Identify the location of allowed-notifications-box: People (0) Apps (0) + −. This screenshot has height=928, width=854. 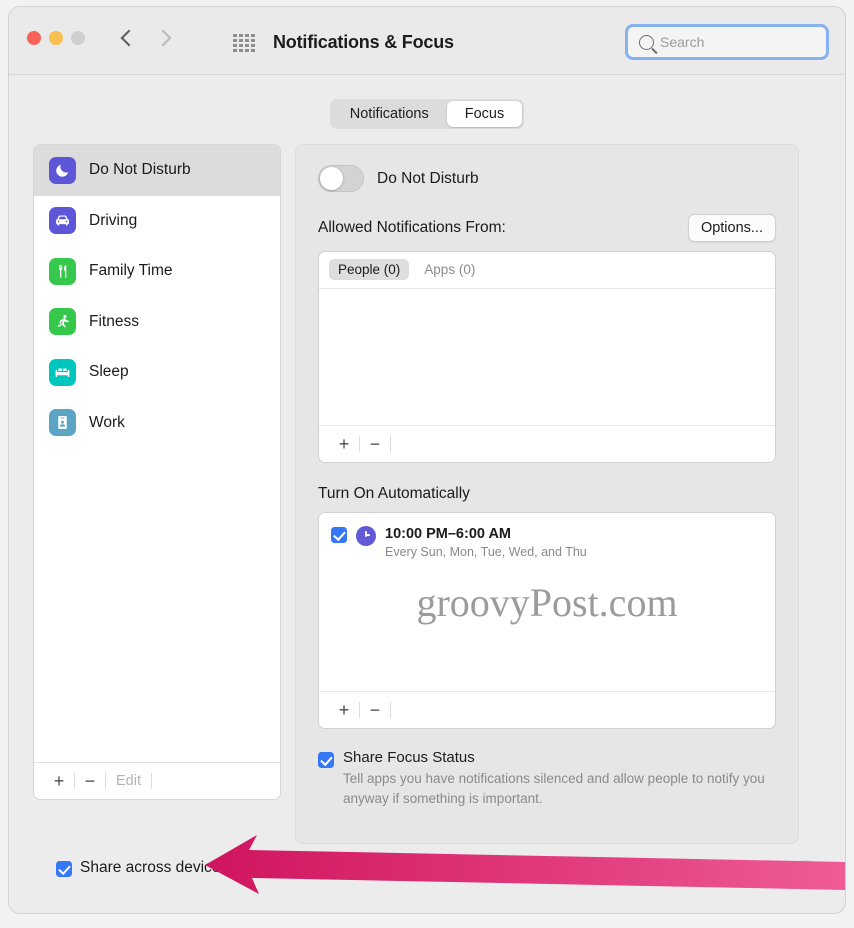
(547, 357).